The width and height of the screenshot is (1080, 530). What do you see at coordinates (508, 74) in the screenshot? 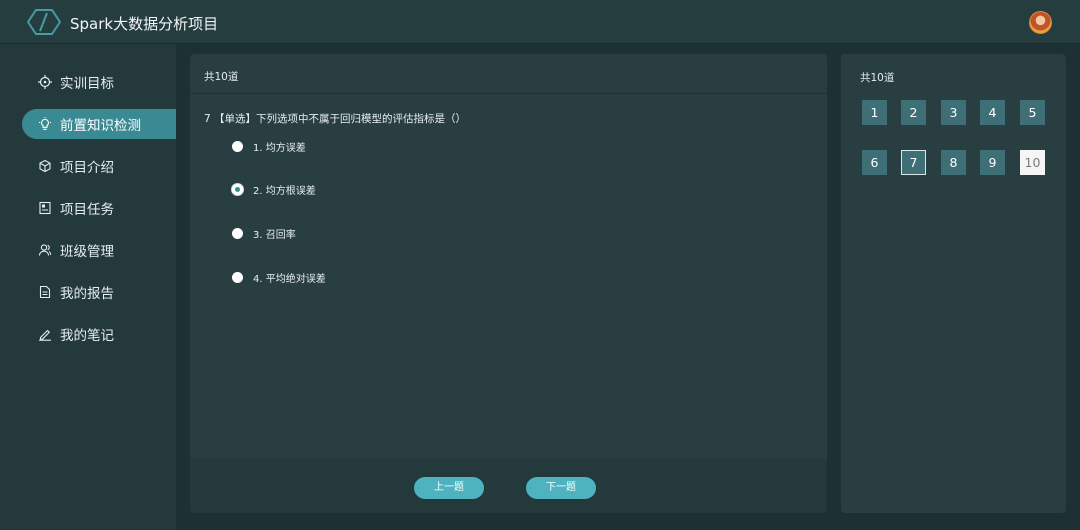
I see `panel-header: 共10道` at bounding box center [508, 74].